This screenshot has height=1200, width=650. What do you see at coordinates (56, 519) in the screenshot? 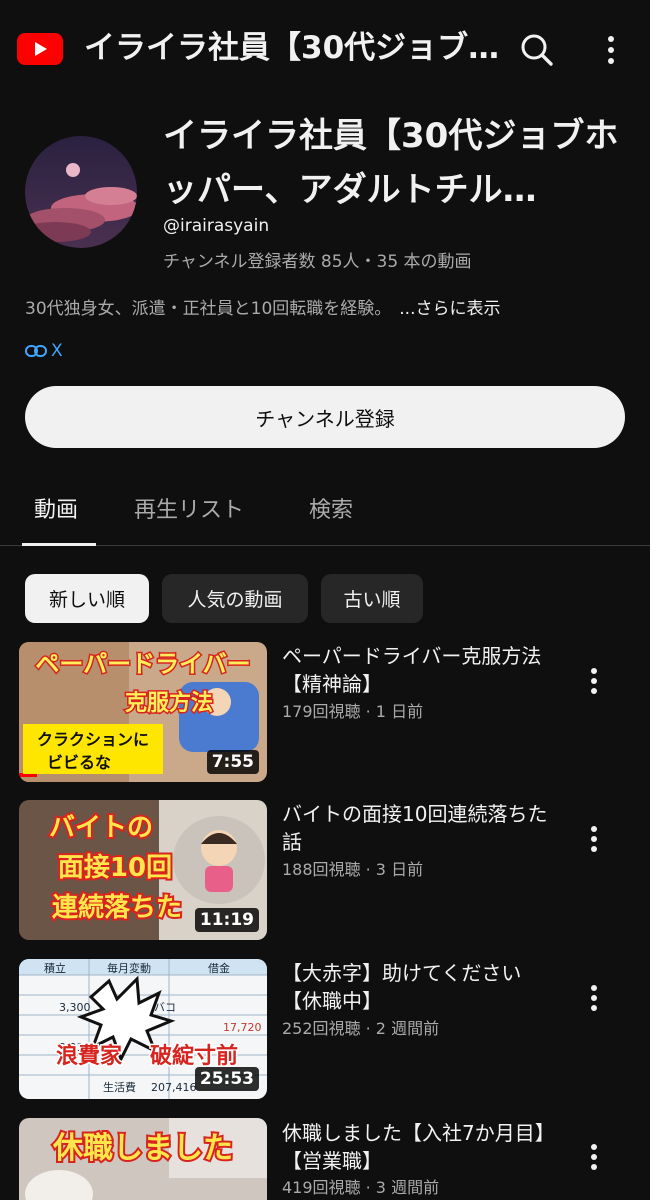
I see `tab-videos: 動画` at bounding box center [56, 519].